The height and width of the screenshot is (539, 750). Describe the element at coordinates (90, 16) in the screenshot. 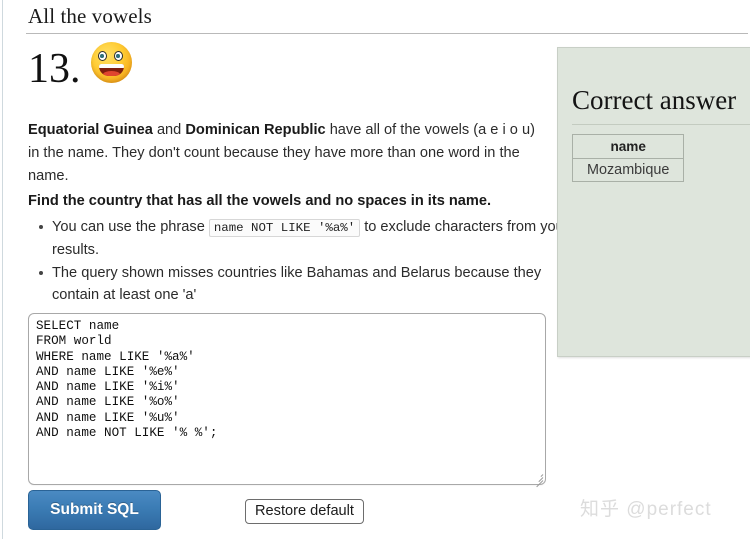

I see `page-title: All the vowels` at that location.